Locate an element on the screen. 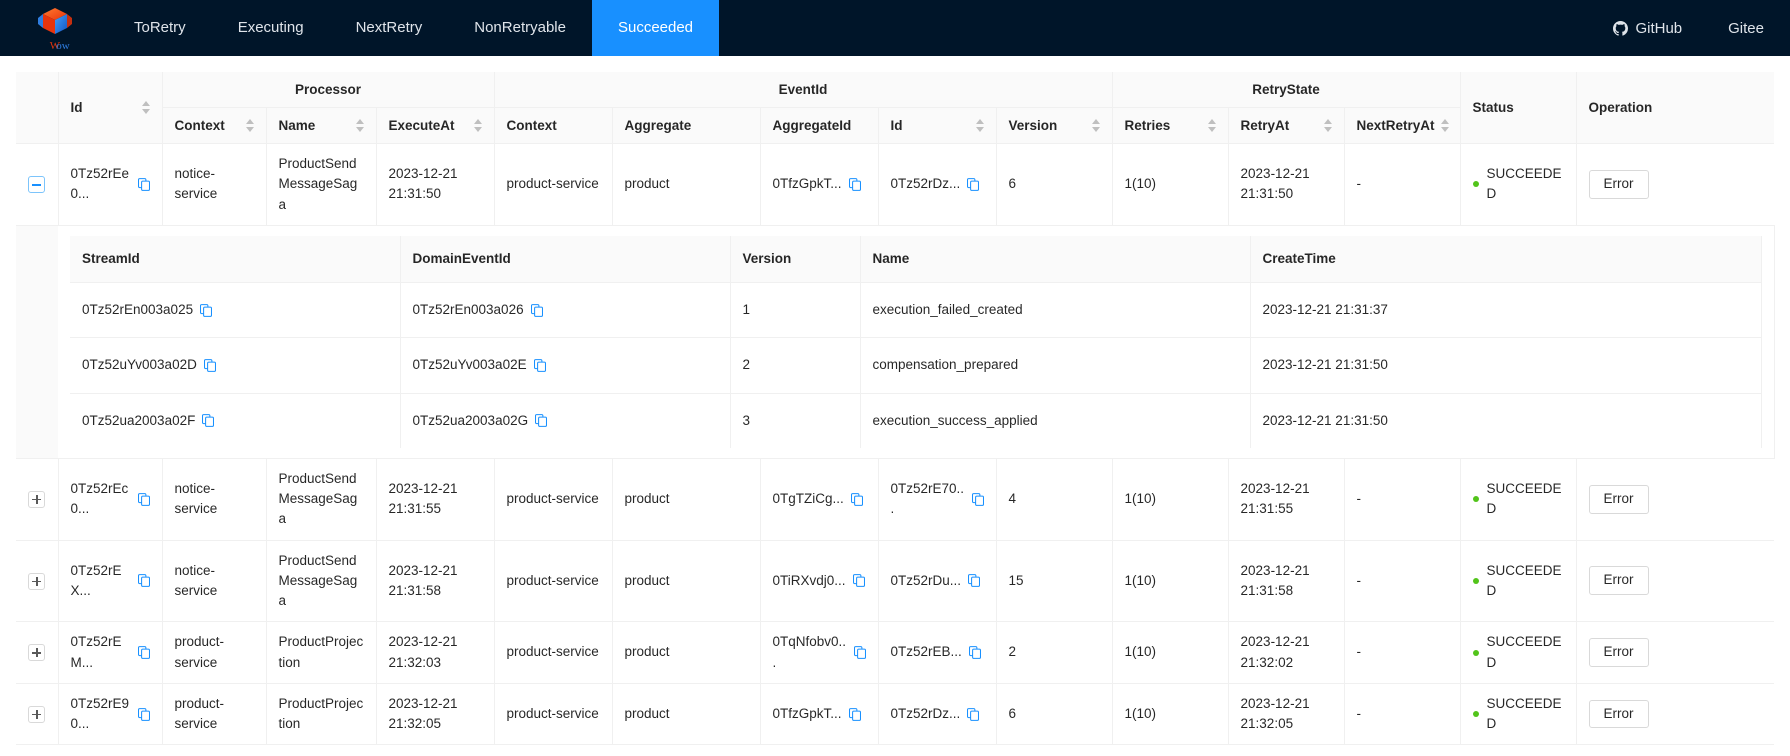 The width and height of the screenshot is (1790, 756). cell-event-aggregate: product is located at coordinates (686, 499).